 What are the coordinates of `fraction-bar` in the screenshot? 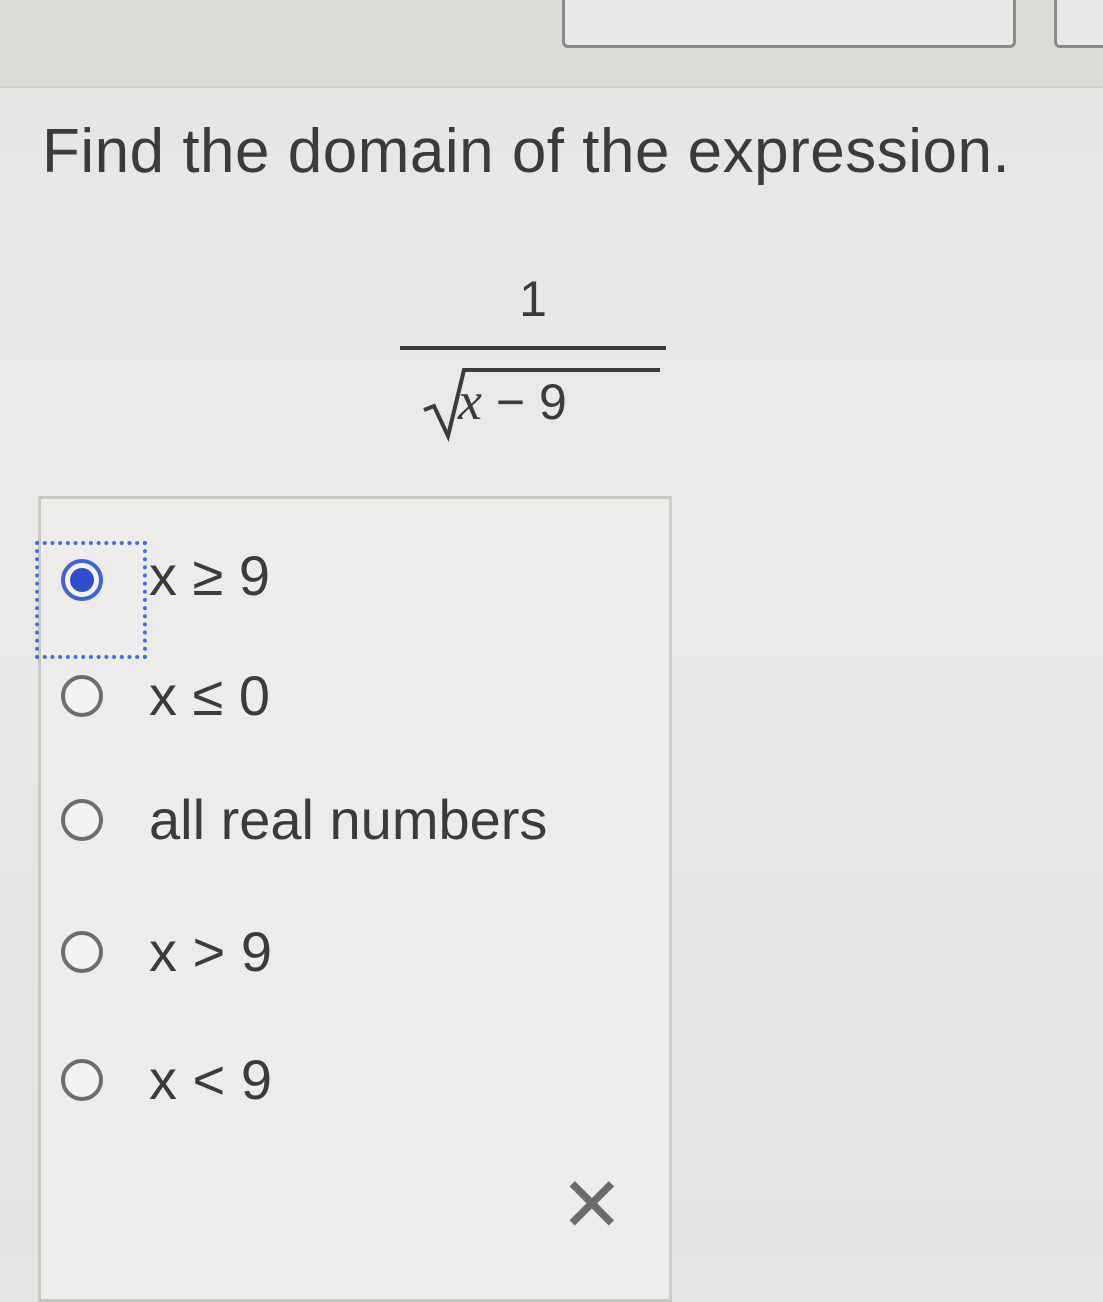 It's located at (533, 348).